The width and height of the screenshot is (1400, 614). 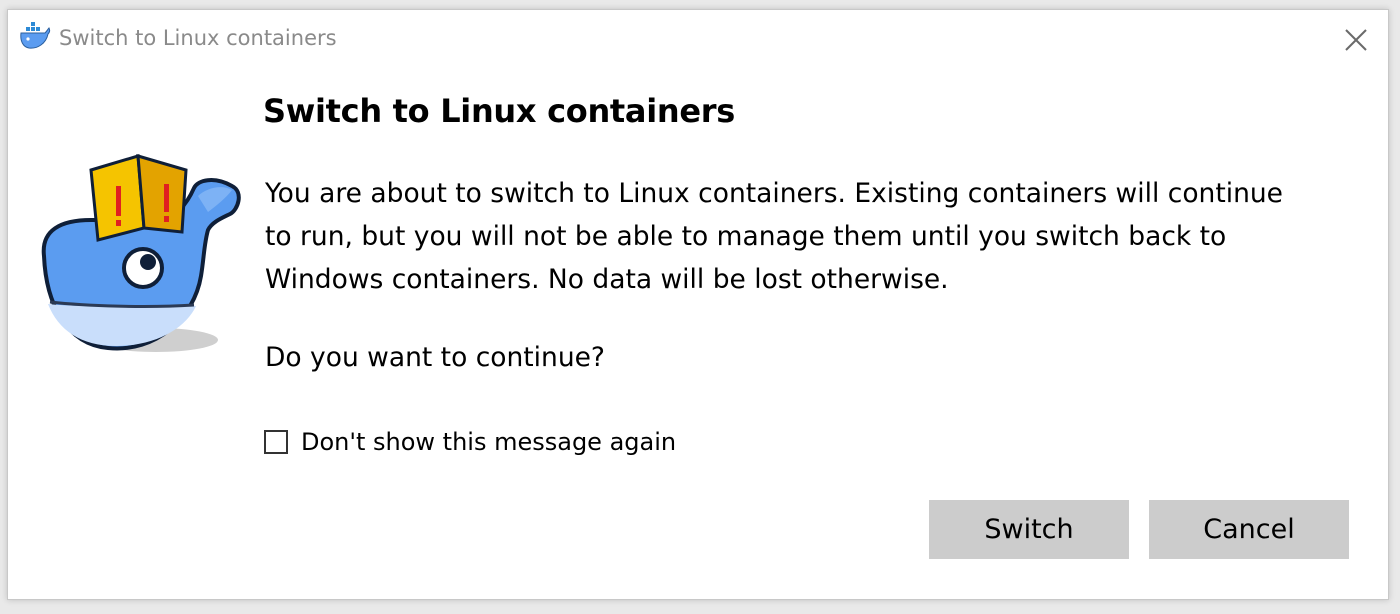 I want to click on window-title: Switch to Linux containers, so click(x=198, y=38).